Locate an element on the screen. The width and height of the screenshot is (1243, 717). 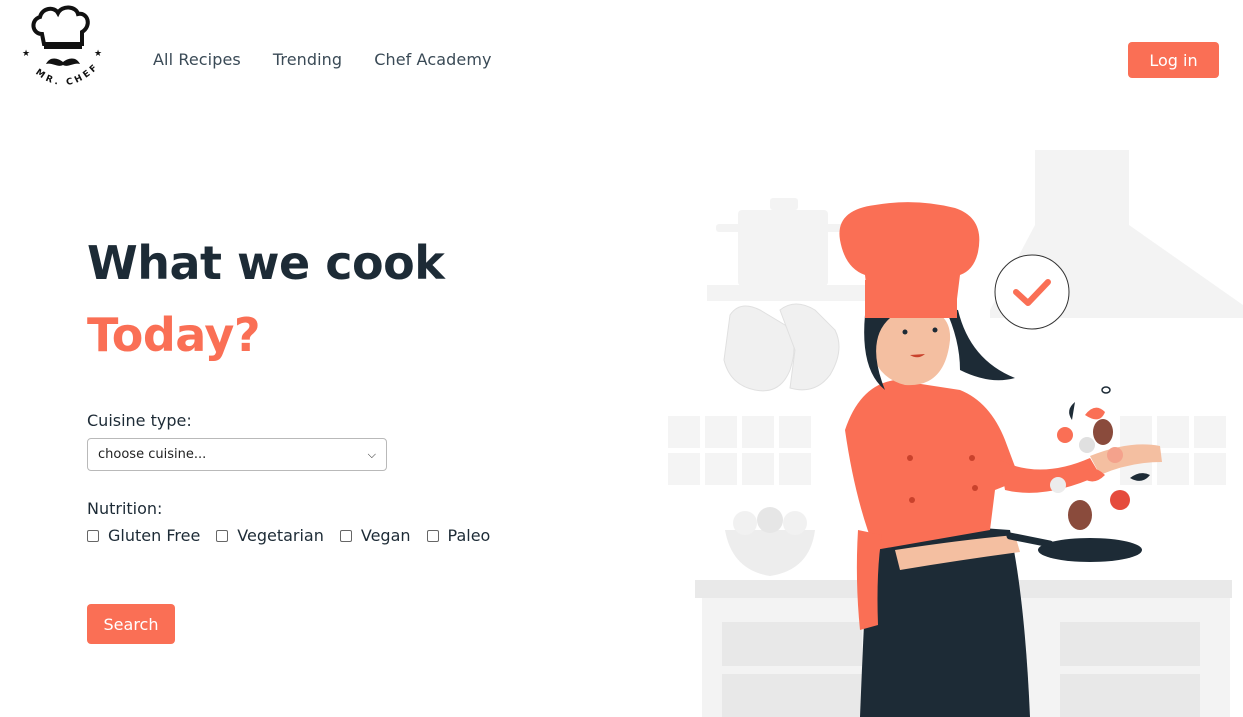
cuisine-select: choose cuisine... ⌵ is located at coordinates (237, 454).